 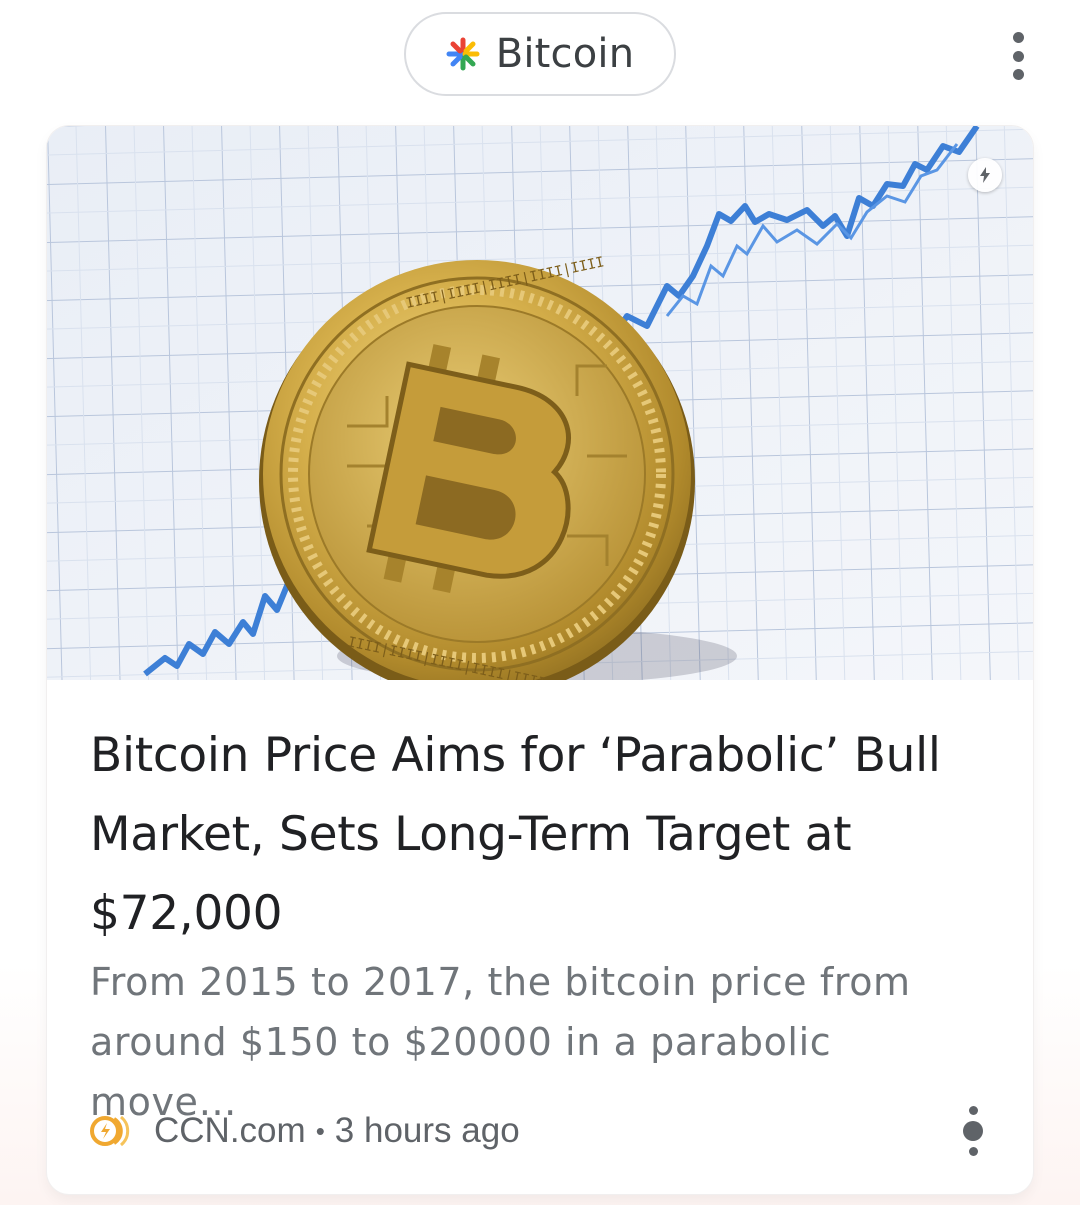 I want to click on topic-chip: Bitcoin, so click(x=540, y=54).